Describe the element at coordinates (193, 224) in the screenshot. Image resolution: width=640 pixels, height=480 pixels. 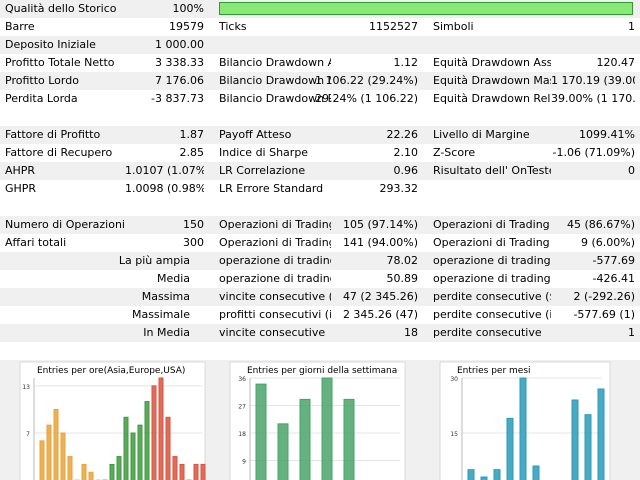
I see `stat-value: 150` at that location.